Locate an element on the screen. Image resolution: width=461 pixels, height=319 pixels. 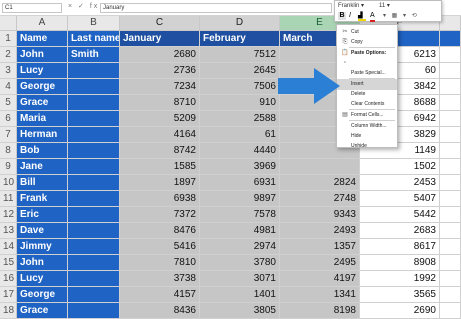
column-header-b: B is located at coordinates (94, 23).